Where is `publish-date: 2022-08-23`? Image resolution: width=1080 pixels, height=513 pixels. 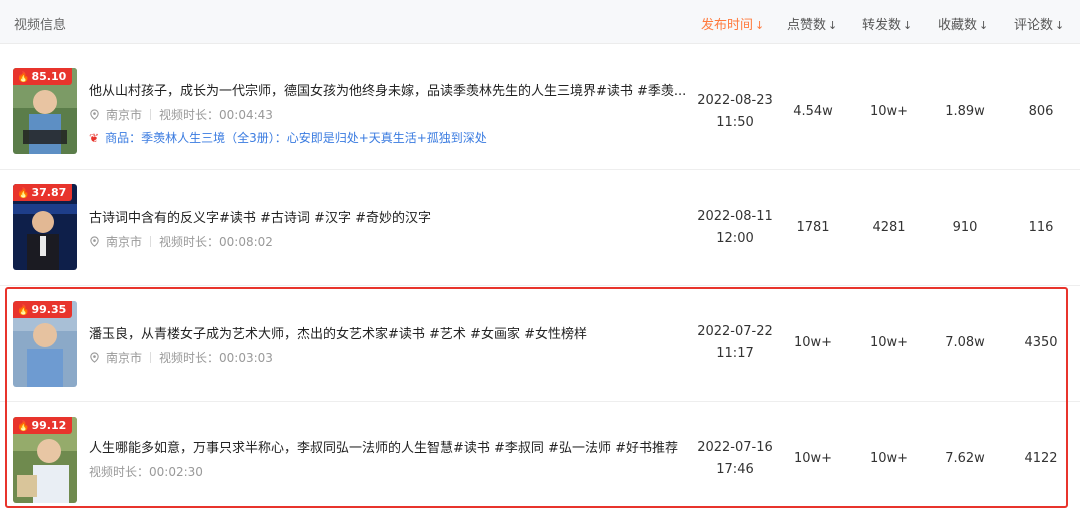 publish-date: 2022-08-23 is located at coordinates (735, 100).